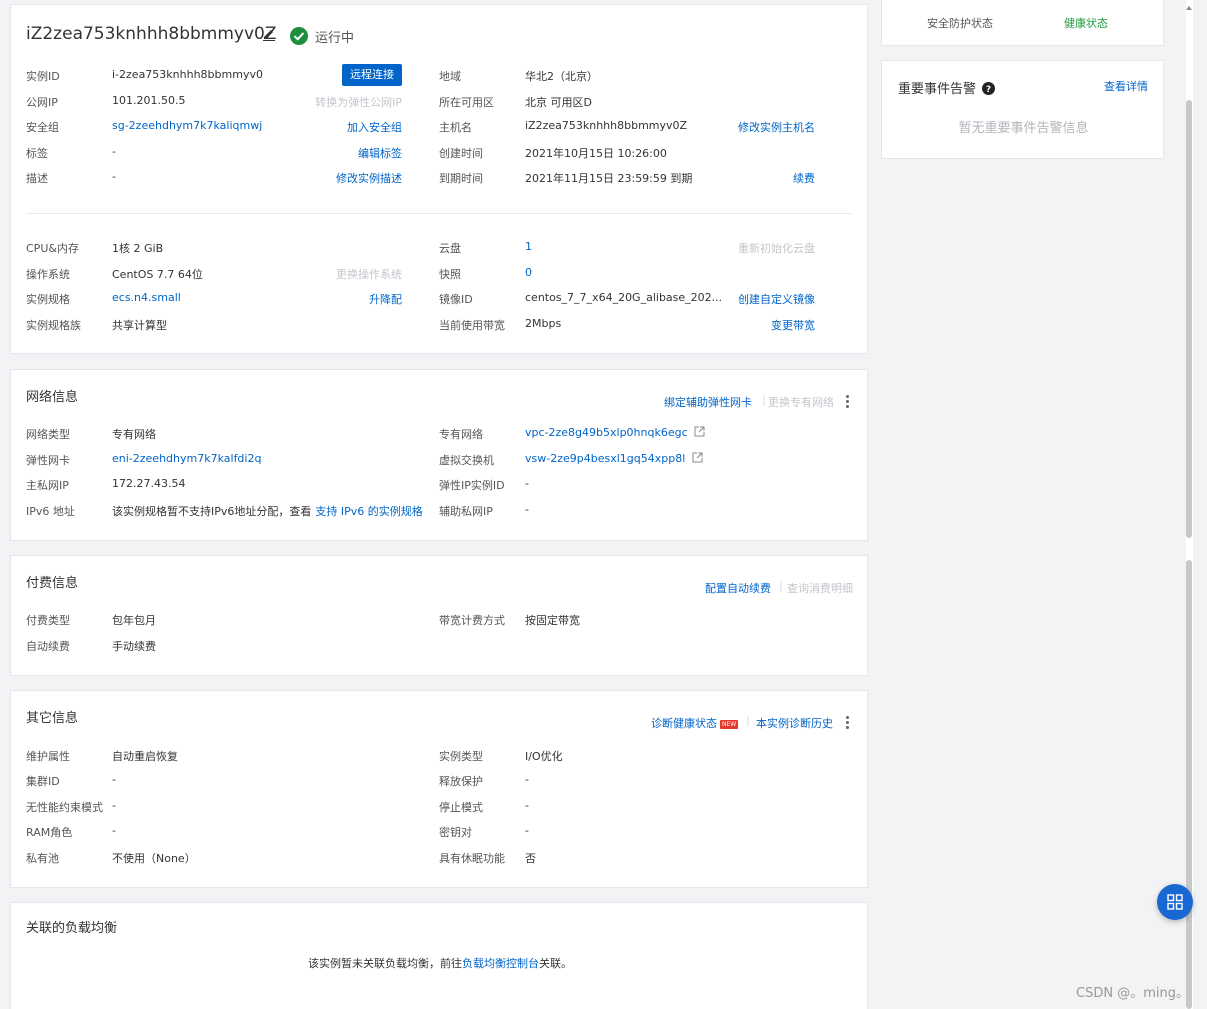 The image size is (1207, 1009). What do you see at coordinates (53, 325) in the screenshot?
I see `label-type-family: 实例规格族` at bounding box center [53, 325].